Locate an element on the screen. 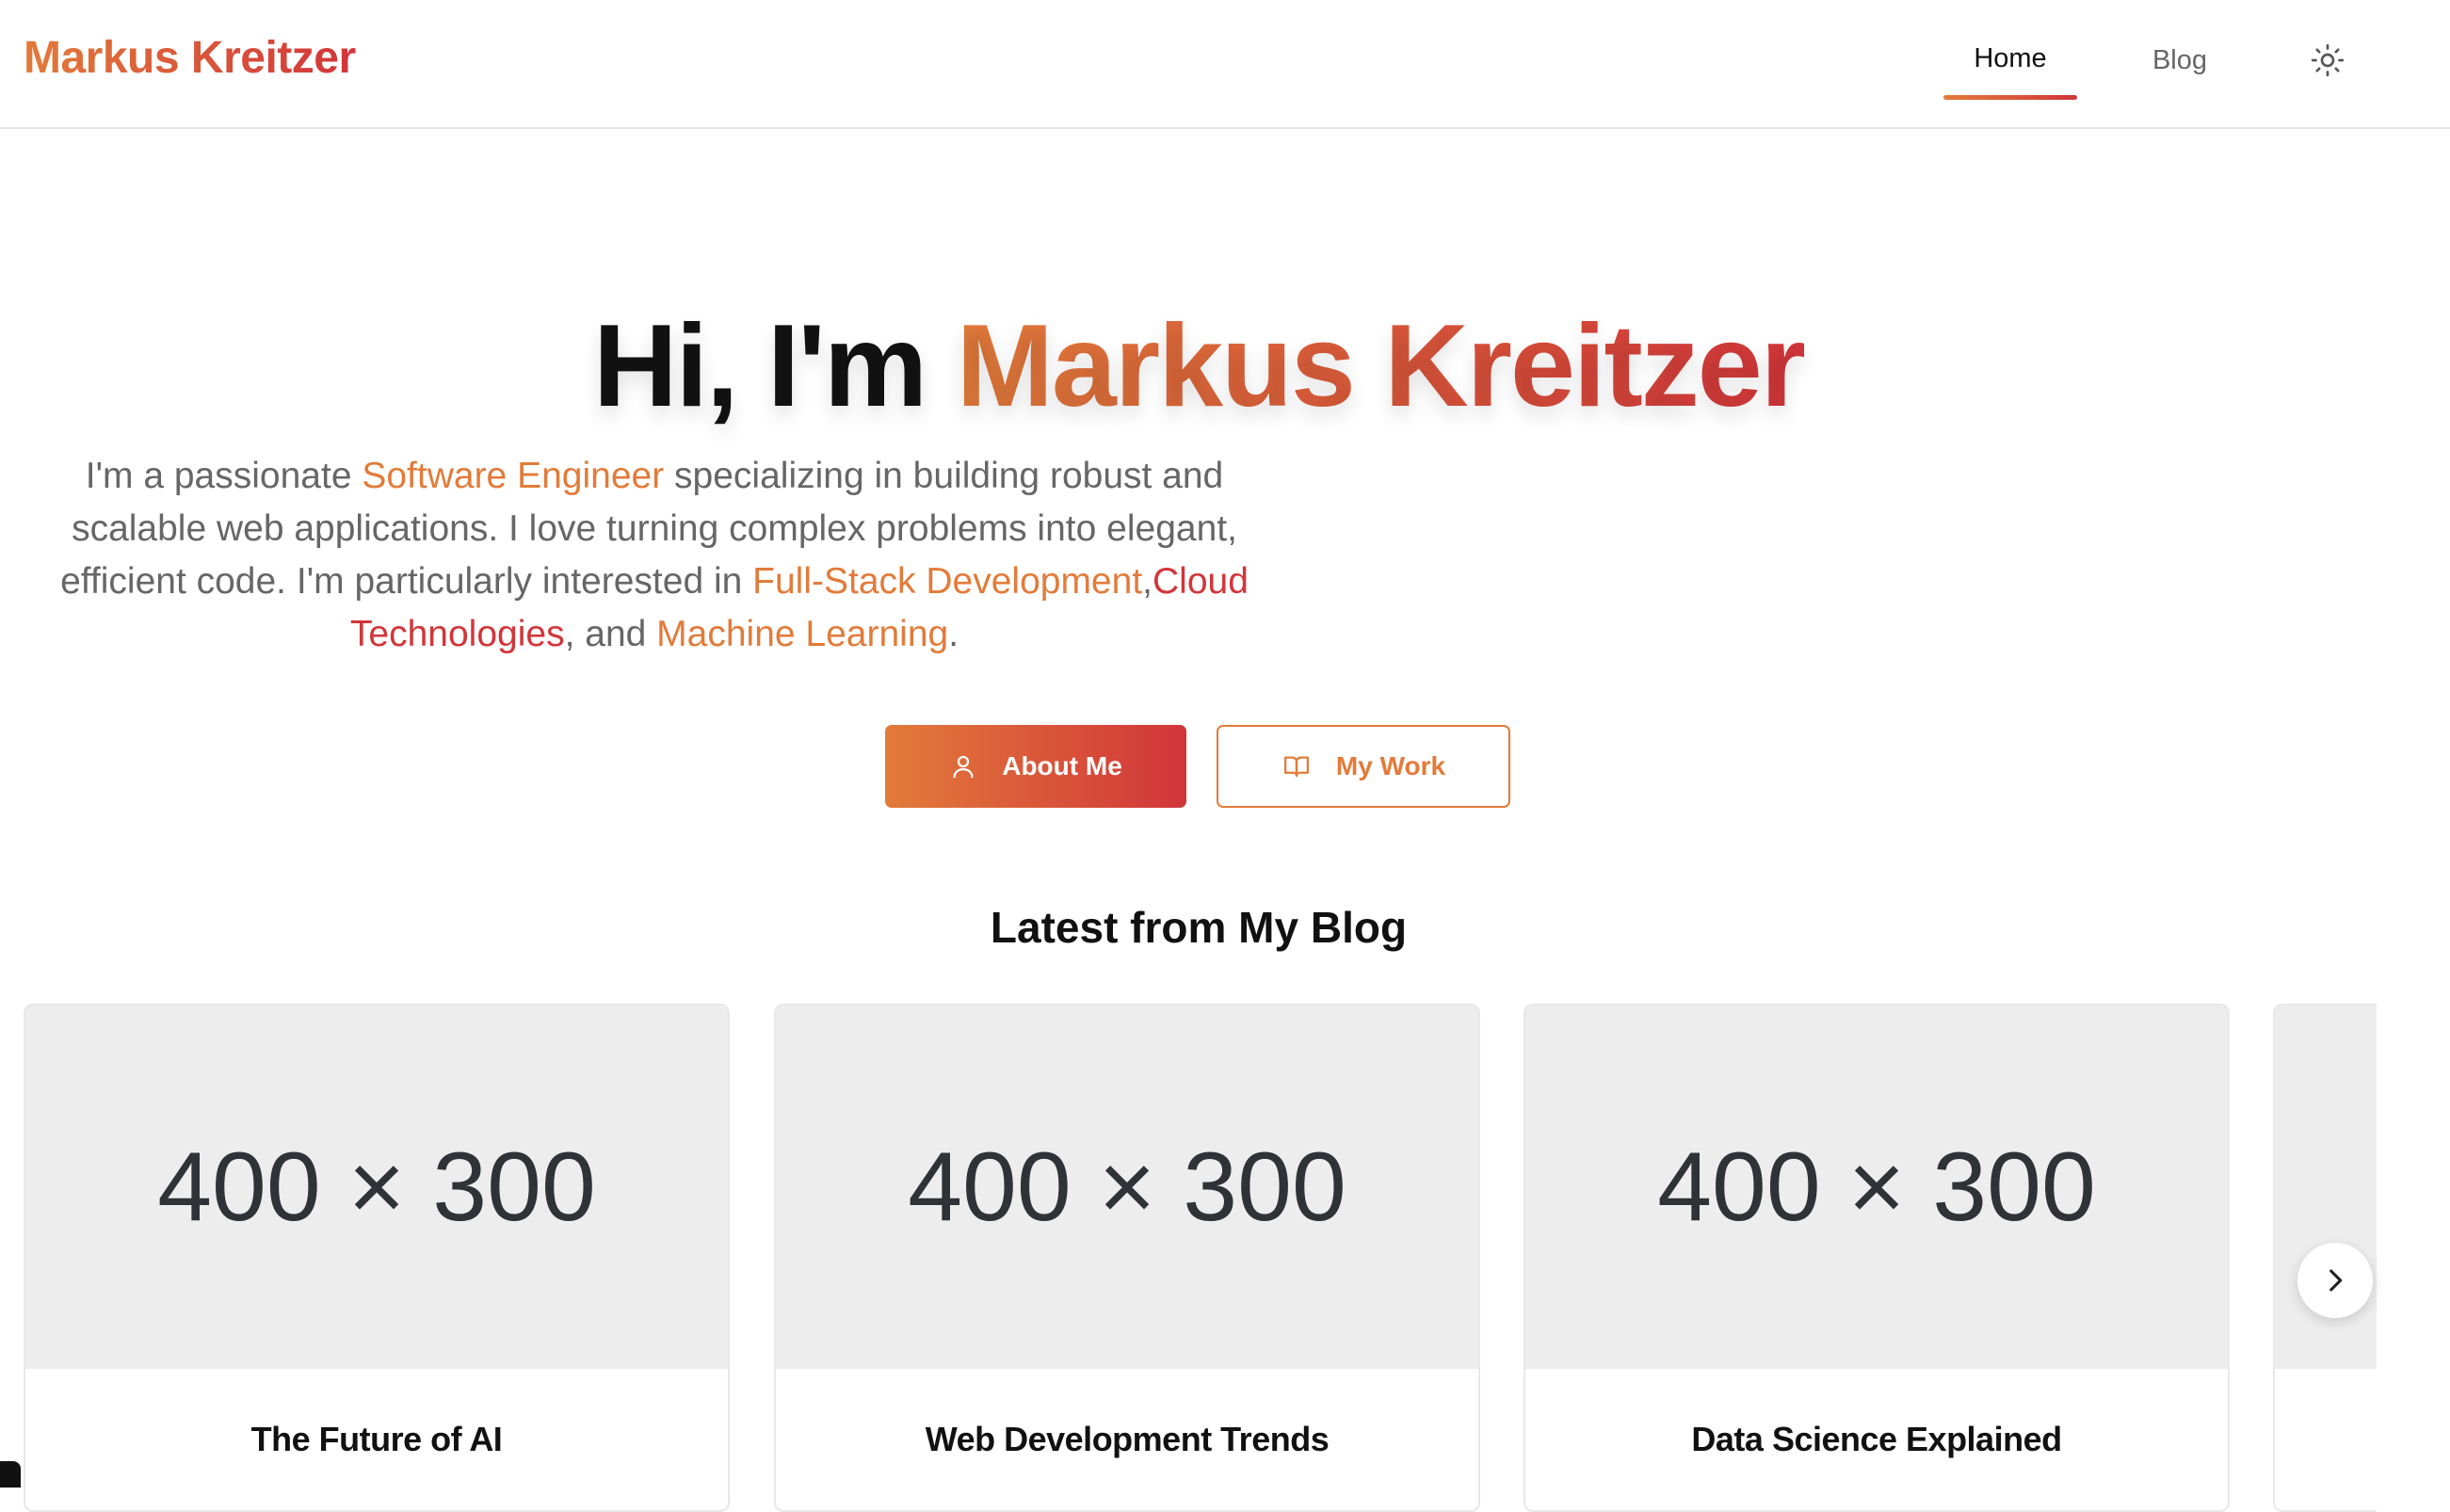  hero-desc-highlight-software-engineer: Software Engineer is located at coordinates (513, 476).